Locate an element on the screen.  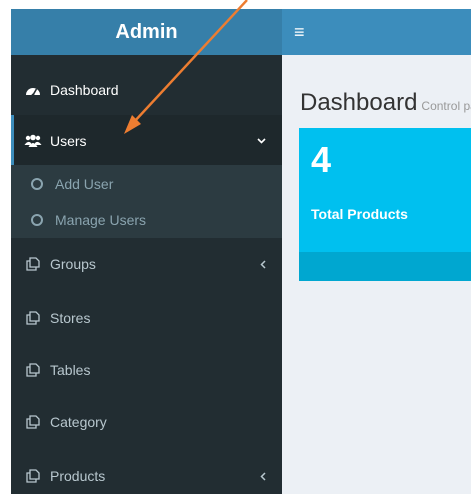
sidebar-item-label: Tables is located at coordinates (70, 370).